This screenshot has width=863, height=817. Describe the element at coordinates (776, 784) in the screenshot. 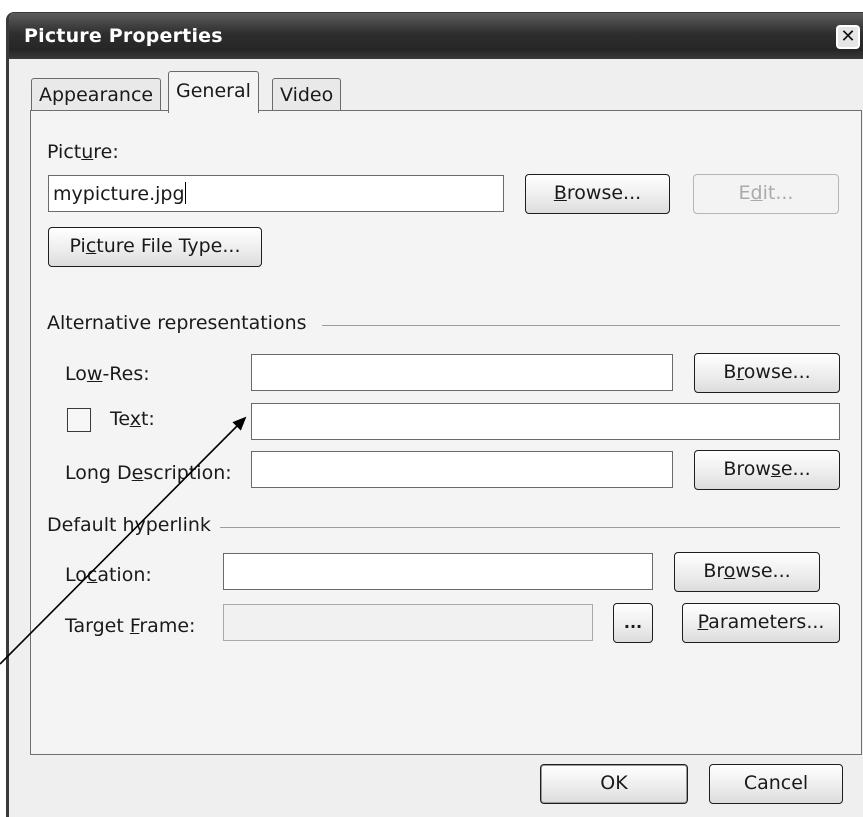

I see `cancel-button: Cancel` at that location.